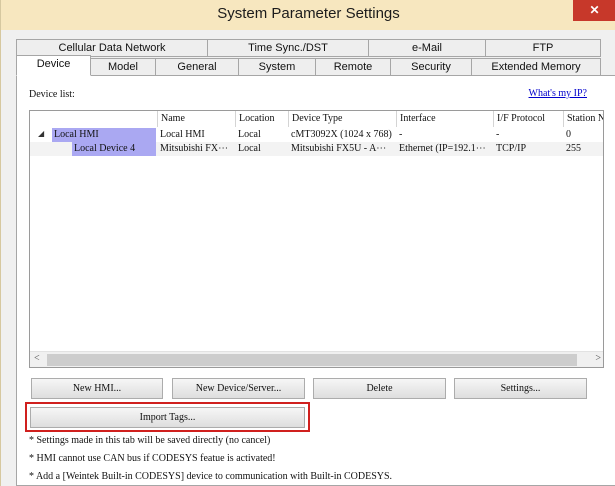 Image resolution: width=615 pixels, height=486 pixels. I want to click on whats-my-ip-link: What's my IP?, so click(558, 93).